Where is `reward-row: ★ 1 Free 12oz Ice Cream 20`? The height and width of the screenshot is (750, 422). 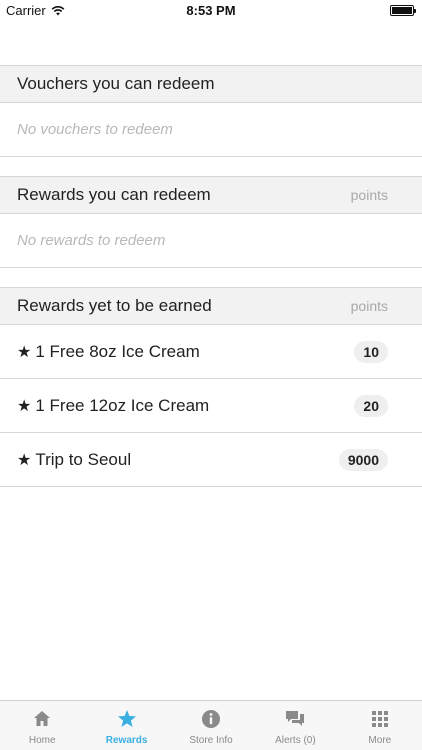
reward-row: ★ 1 Free 12oz Ice Cream 20 is located at coordinates (211, 406).